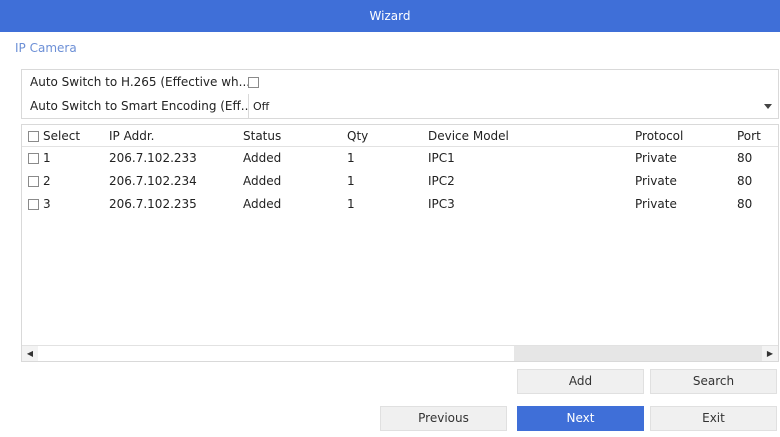 The width and height of the screenshot is (780, 437). I want to click on h265-checkbox, so click(253, 82).